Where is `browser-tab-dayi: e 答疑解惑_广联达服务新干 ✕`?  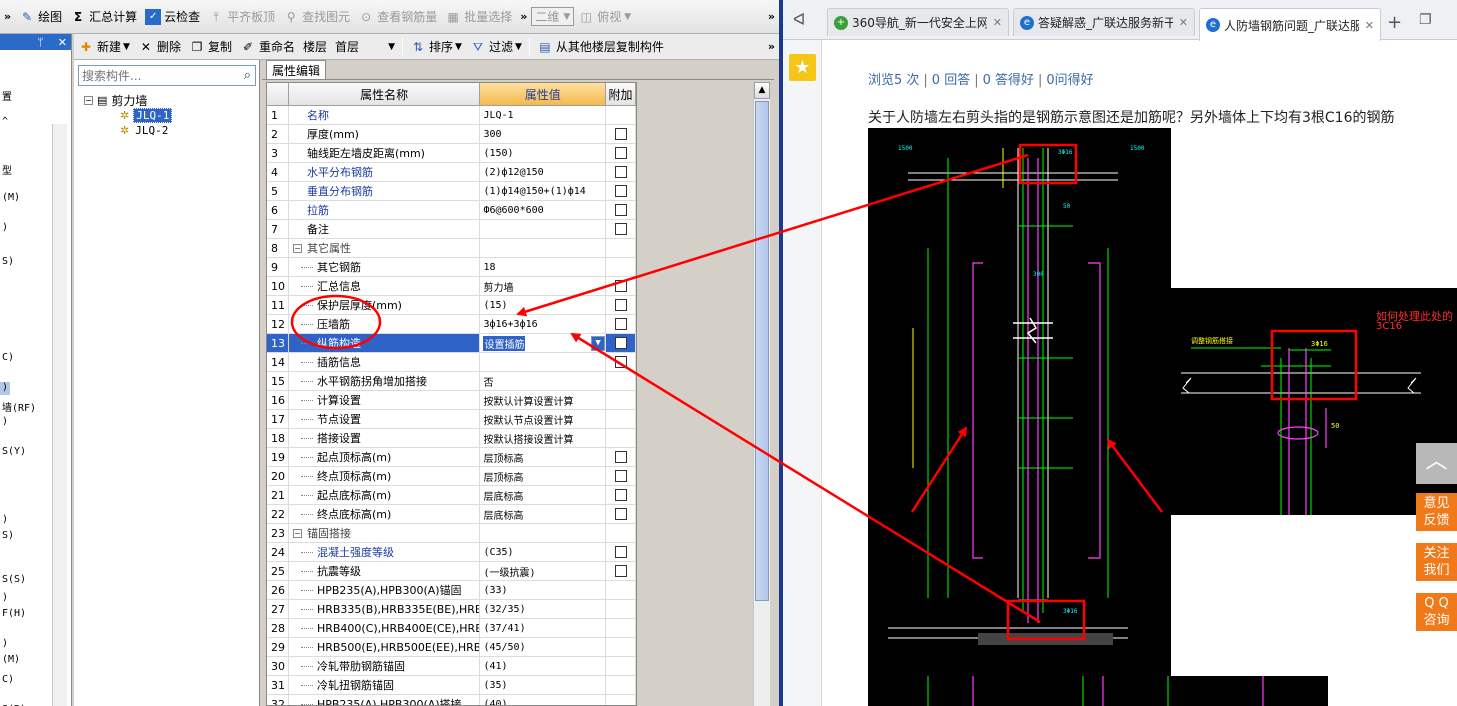
browser-tab-dayi: e 答疑解惑_广联达服务新干 ✕ is located at coordinates (1104, 22).